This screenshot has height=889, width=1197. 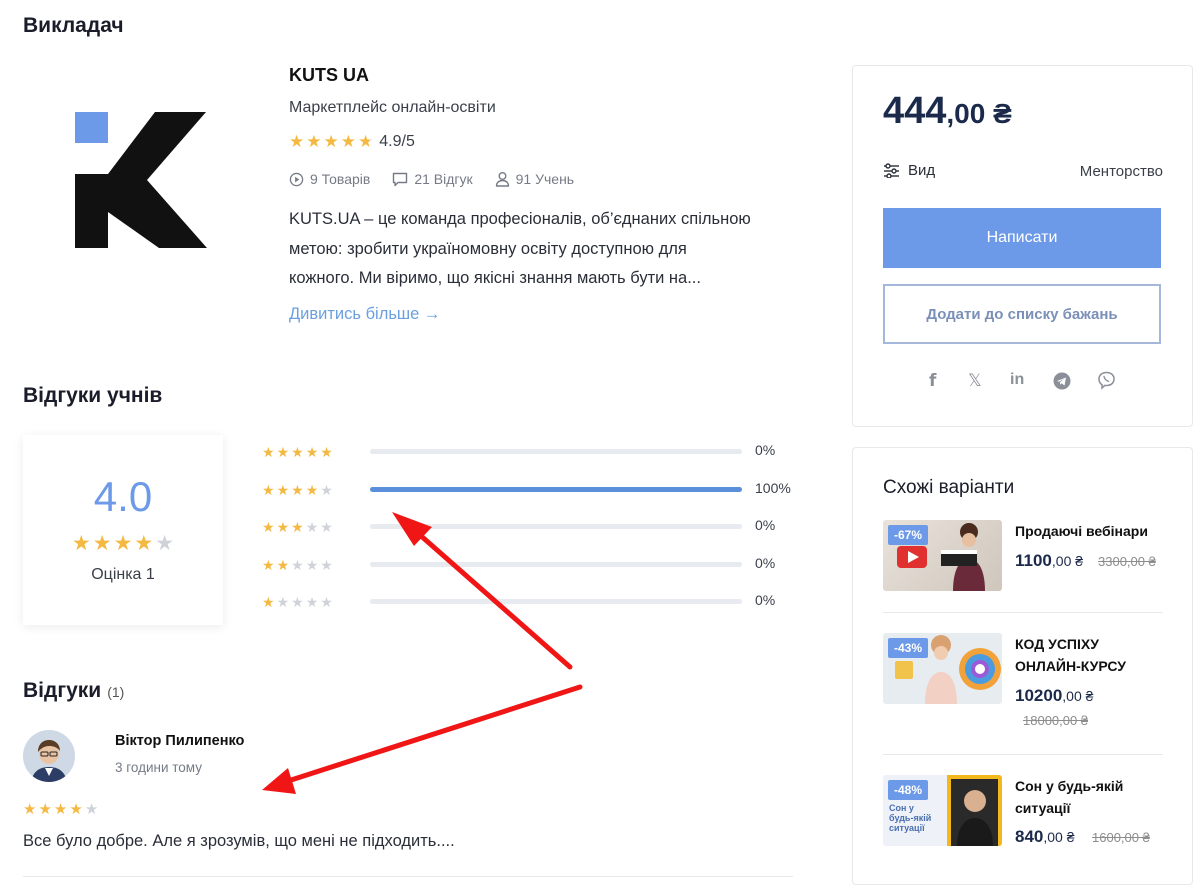 What do you see at coordinates (1121, 171) in the screenshot?
I see `type-value: Менторство` at bounding box center [1121, 171].